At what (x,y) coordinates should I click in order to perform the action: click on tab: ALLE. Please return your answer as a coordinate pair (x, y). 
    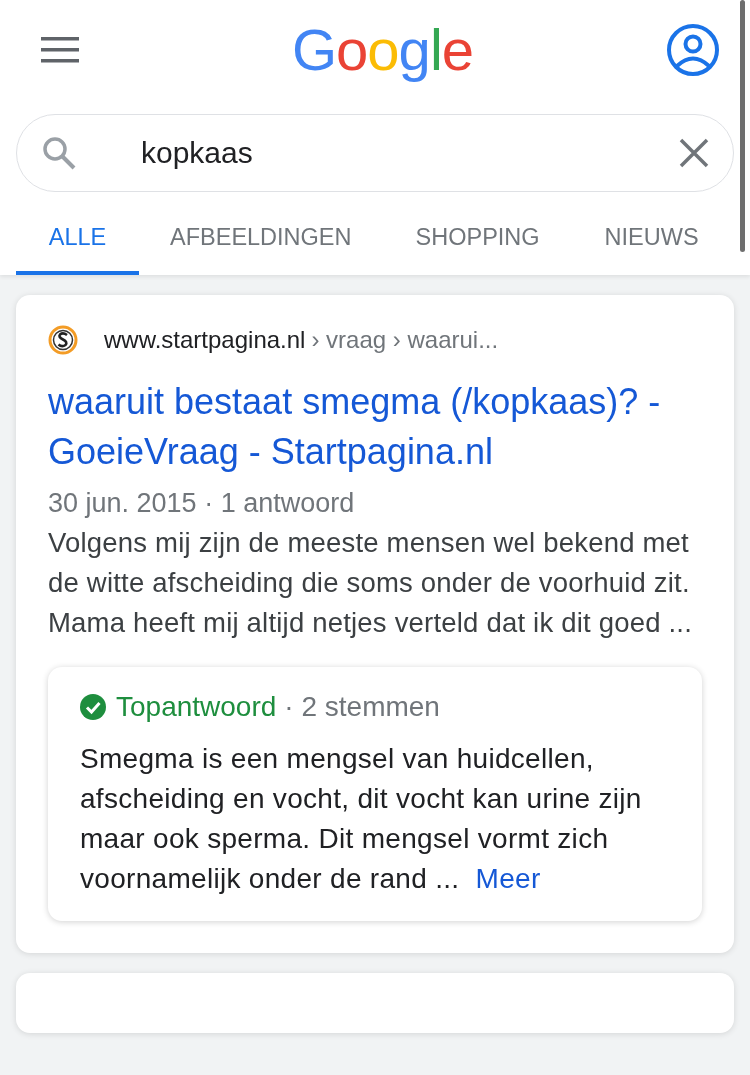
    Looking at the image, I should click on (77, 240).